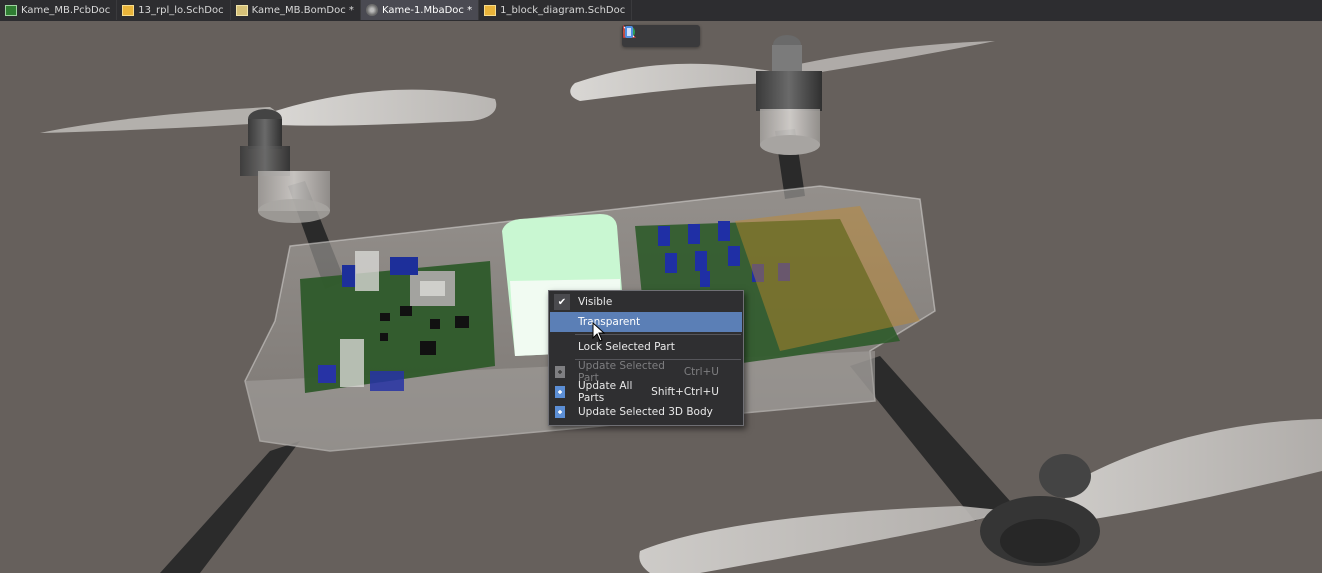  What do you see at coordinates (563, 10) in the screenshot?
I see `tab-label: 1_block_diagram.SchDoc` at bounding box center [563, 10].